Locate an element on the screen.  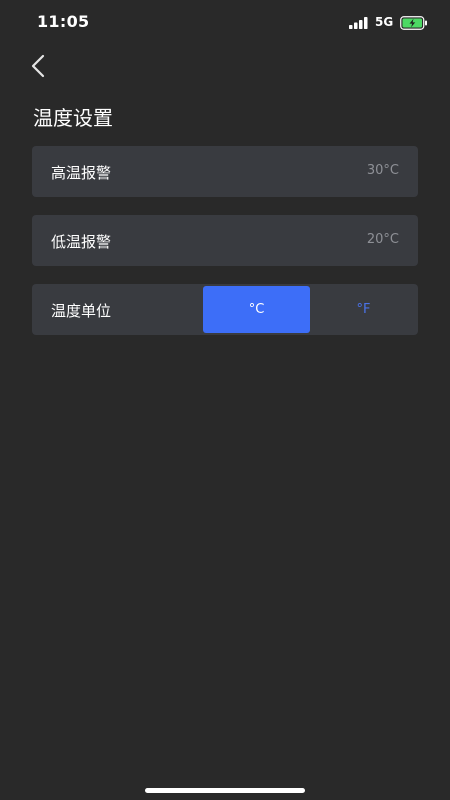
high-temperature-alarm-label: 高温报警 is located at coordinates (81, 173).